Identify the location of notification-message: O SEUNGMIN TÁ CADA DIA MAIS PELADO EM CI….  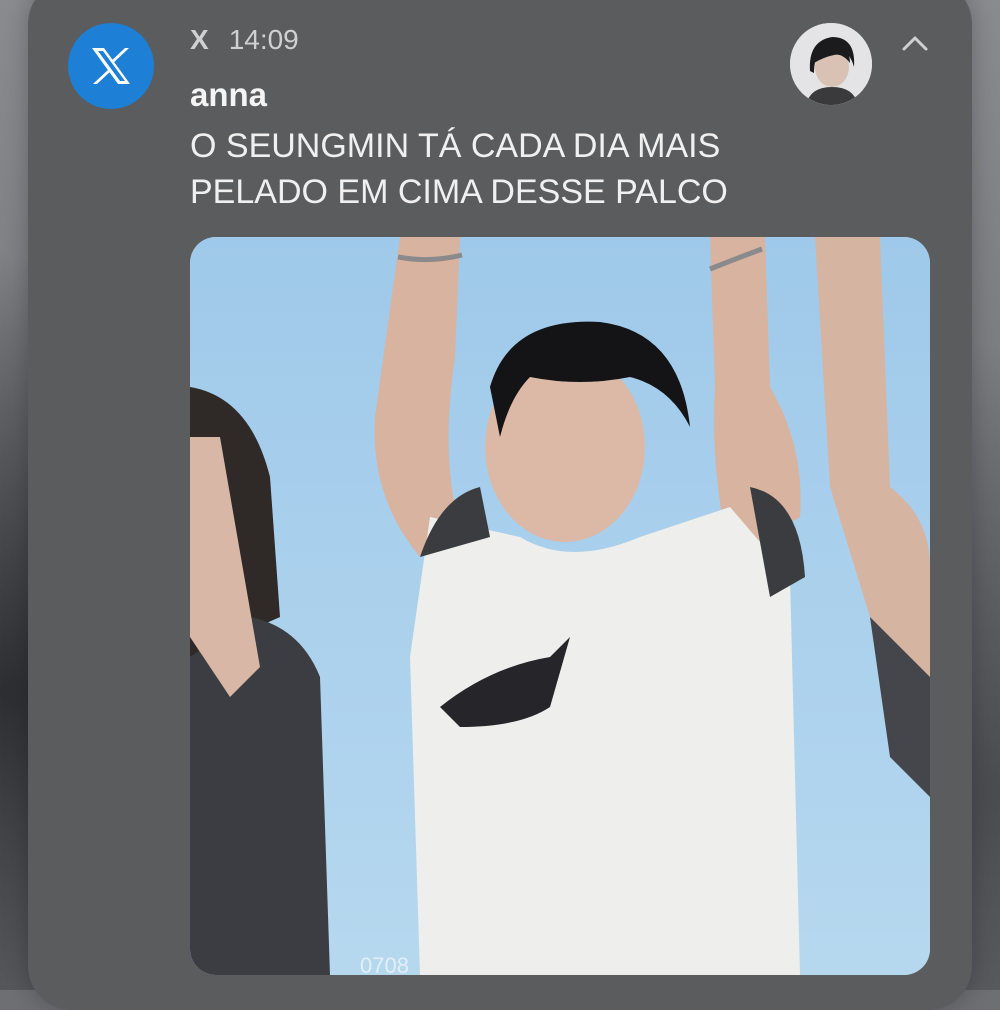
(500, 169).